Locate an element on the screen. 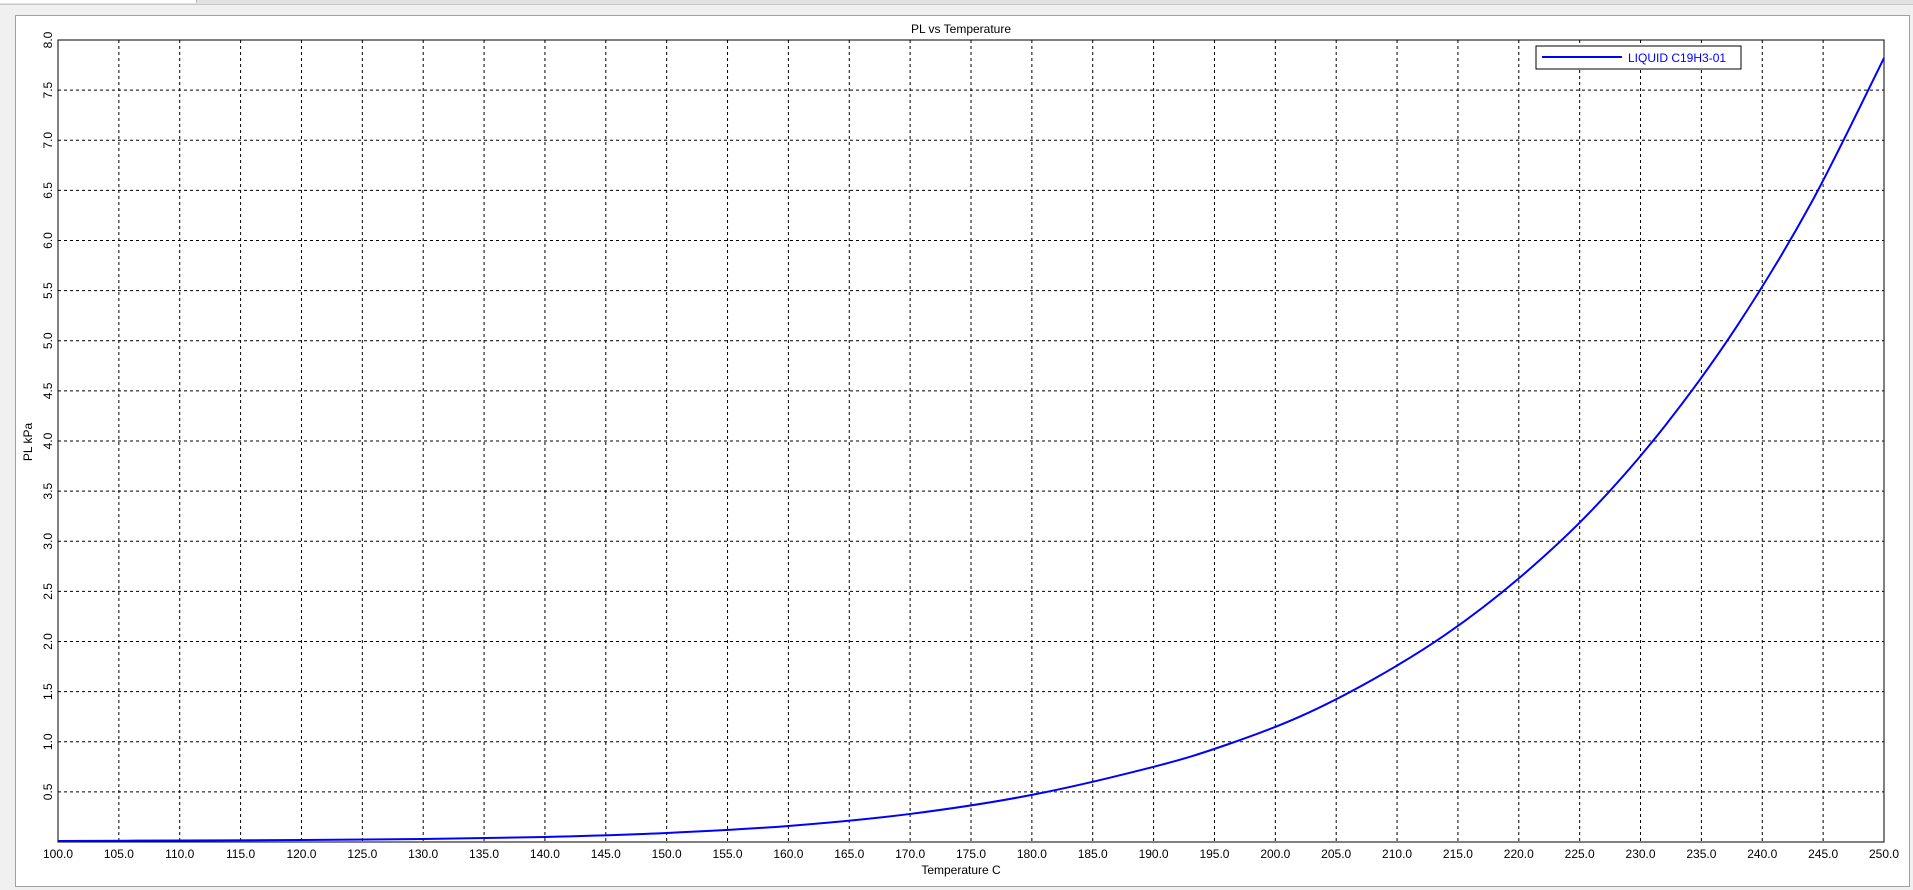 The image size is (1913, 890). x-tick-label: 185.0 is located at coordinates (1093, 854).